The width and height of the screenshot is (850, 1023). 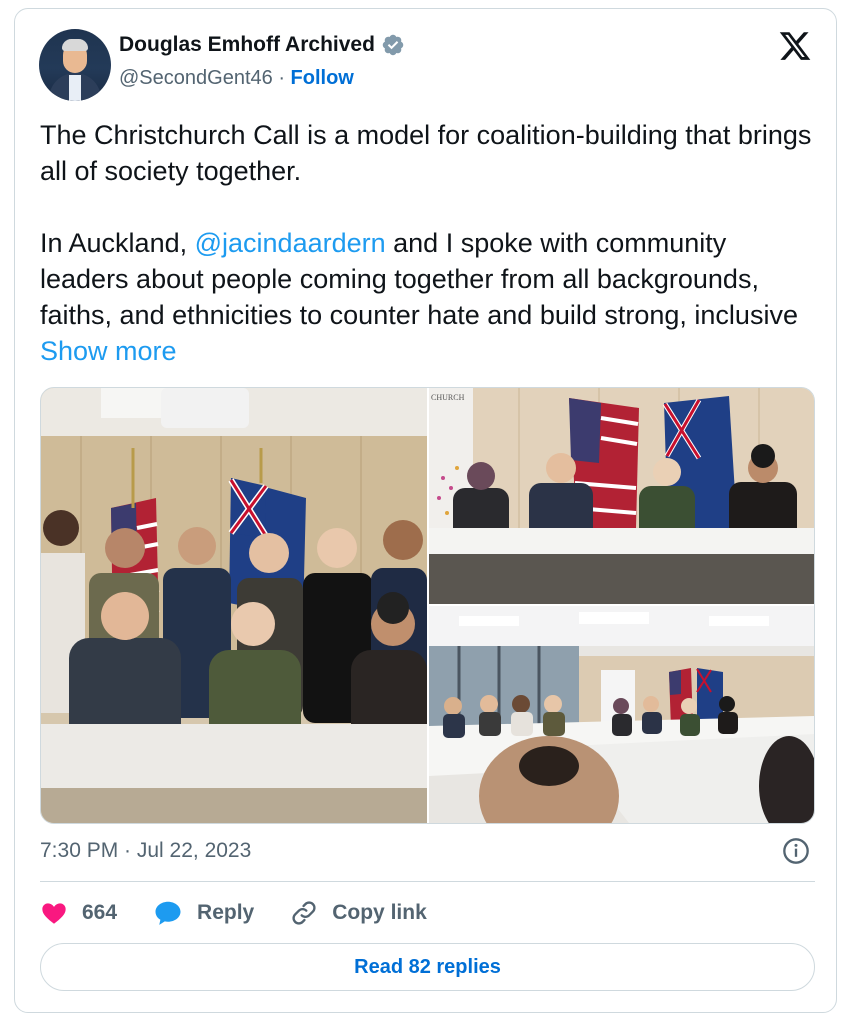 What do you see at coordinates (78, 913) in the screenshot?
I see `like-button: 664` at bounding box center [78, 913].